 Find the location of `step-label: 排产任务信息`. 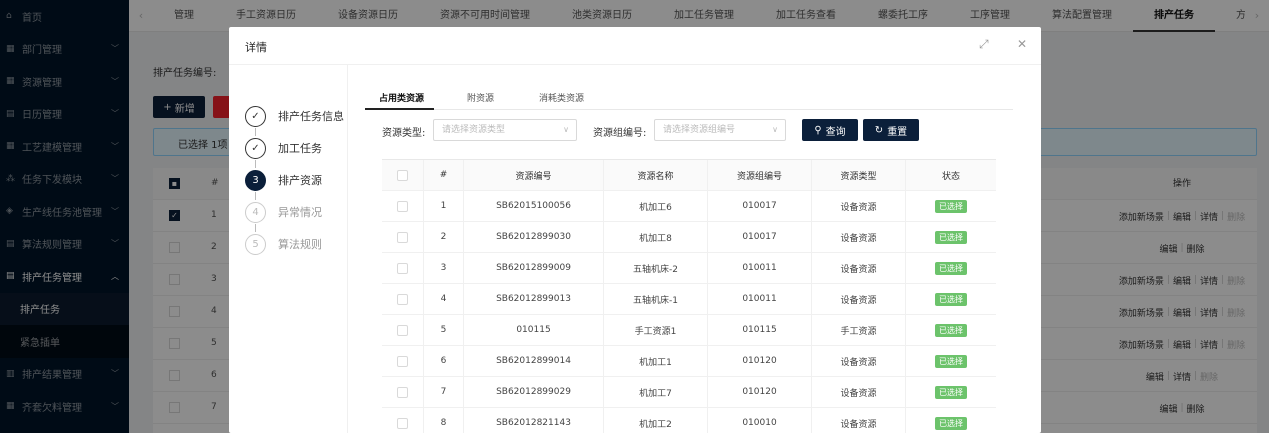

step-label: 排产任务信息 is located at coordinates (311, 116).